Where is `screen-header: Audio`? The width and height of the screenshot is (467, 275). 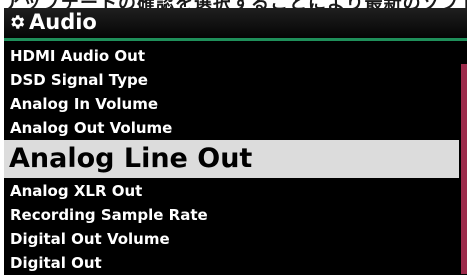
screen-header: Audio is located at coordinates (235, 23).